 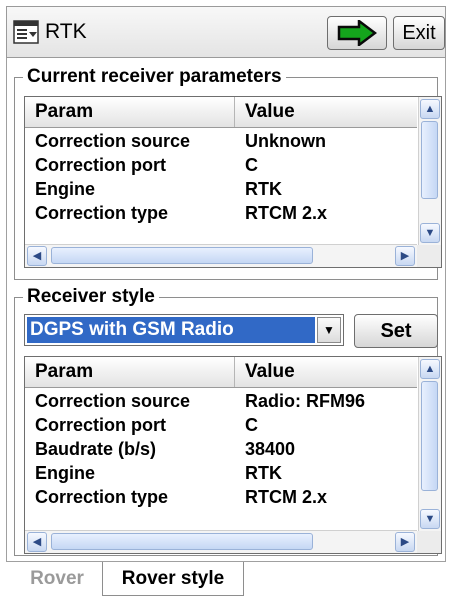 I want to click on next-button, so click(x=357, y=33).